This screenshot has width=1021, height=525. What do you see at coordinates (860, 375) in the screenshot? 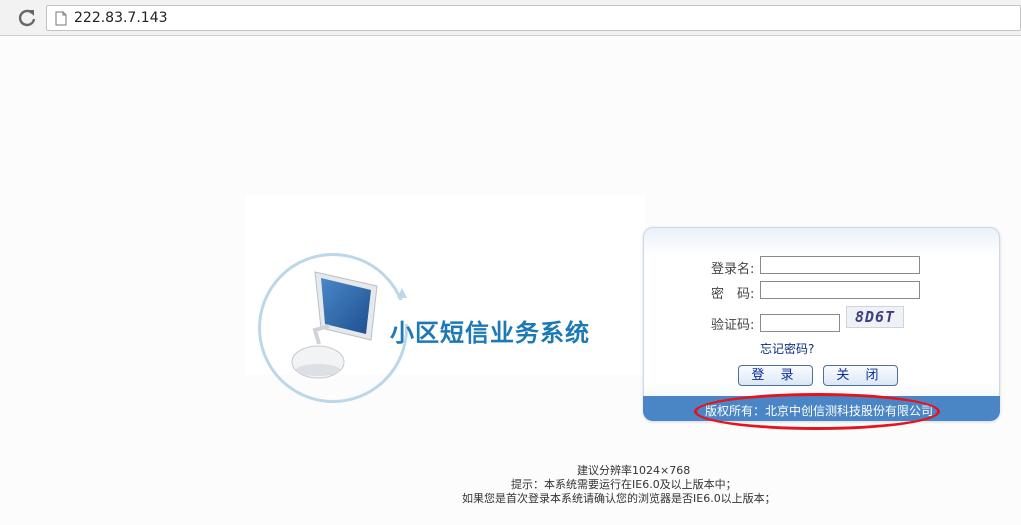
I see `close-button: 关 闭` at bounding box center [860, 375].